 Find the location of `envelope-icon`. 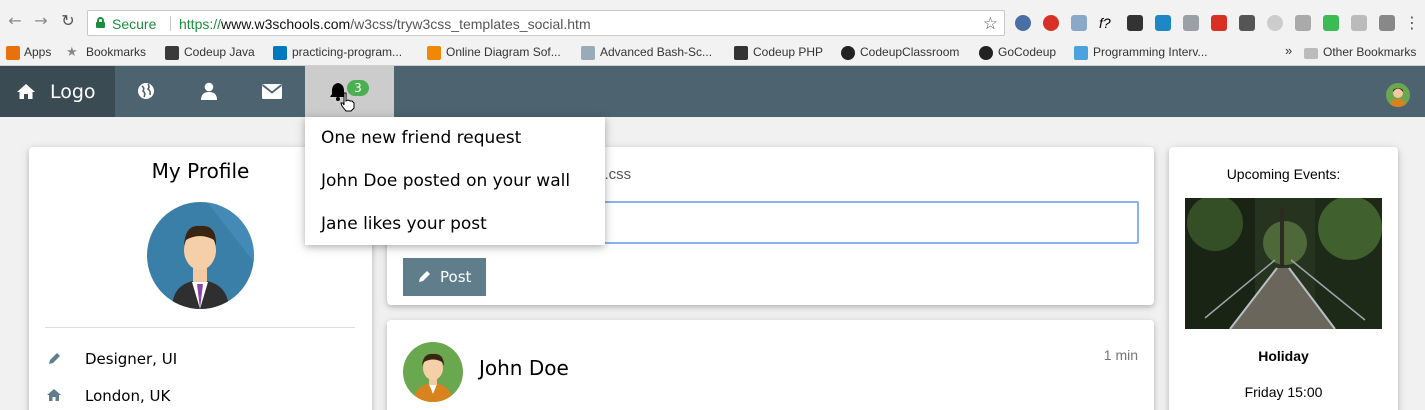

envelope-icon is located at coordinates (272, 91).